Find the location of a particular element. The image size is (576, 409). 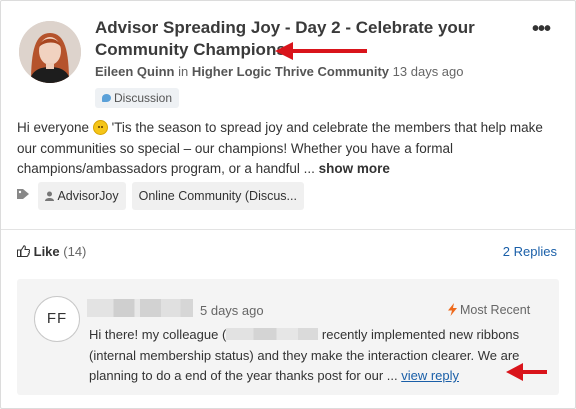

tag-advisorjoy: AdvisorJoy is located at coordinates (82, 196).